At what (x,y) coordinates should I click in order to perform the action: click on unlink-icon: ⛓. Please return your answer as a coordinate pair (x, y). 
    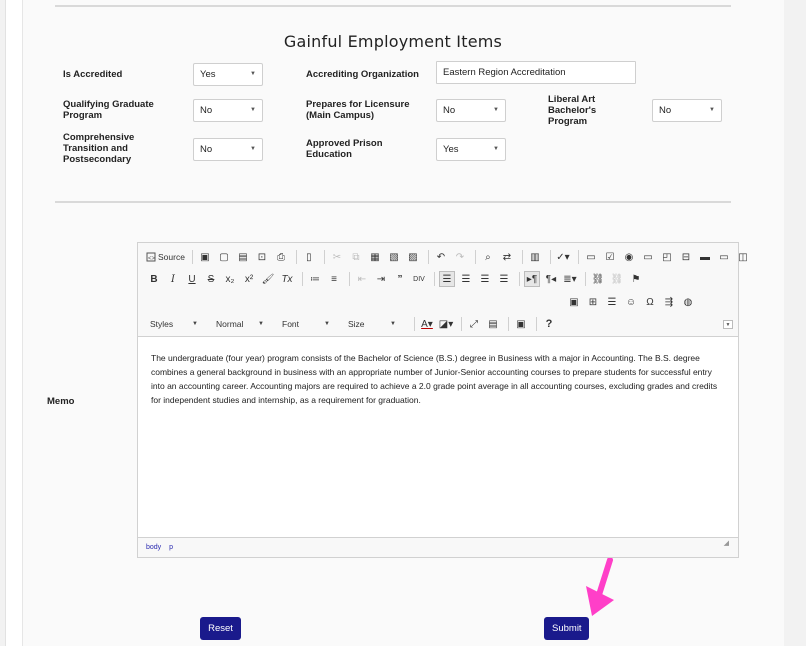
    Looking at the image, I should click on (617, 279).